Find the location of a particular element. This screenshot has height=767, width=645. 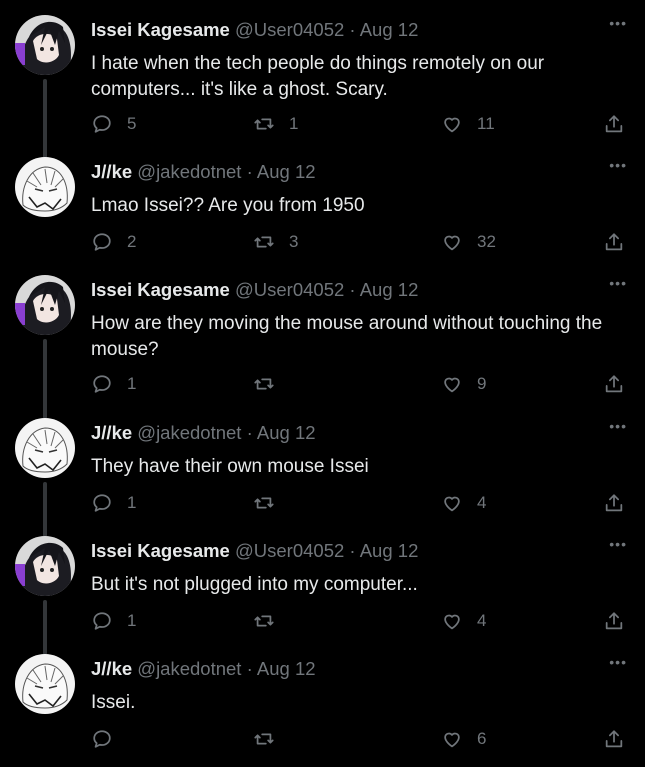

like-count: 32 is located at coordinates (486, 241).